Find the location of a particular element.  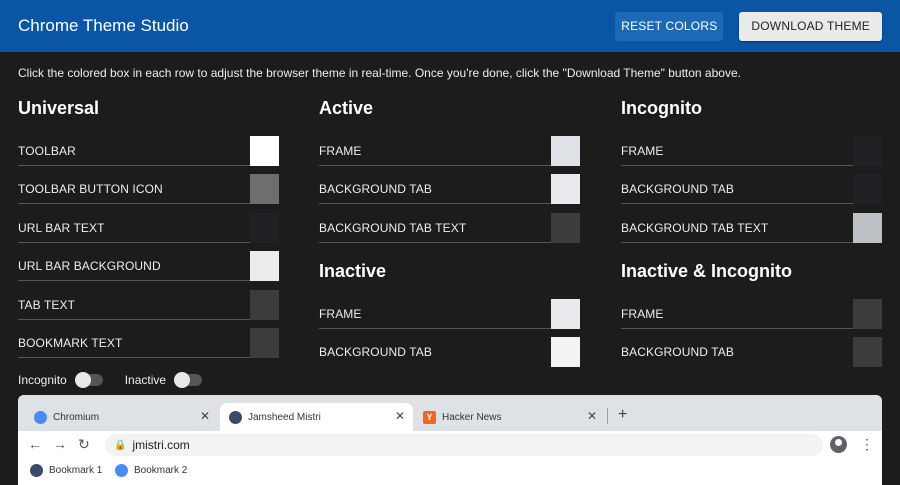

row-url-bar-text: URL BAR TEXT is located at coordinates (148, 228).